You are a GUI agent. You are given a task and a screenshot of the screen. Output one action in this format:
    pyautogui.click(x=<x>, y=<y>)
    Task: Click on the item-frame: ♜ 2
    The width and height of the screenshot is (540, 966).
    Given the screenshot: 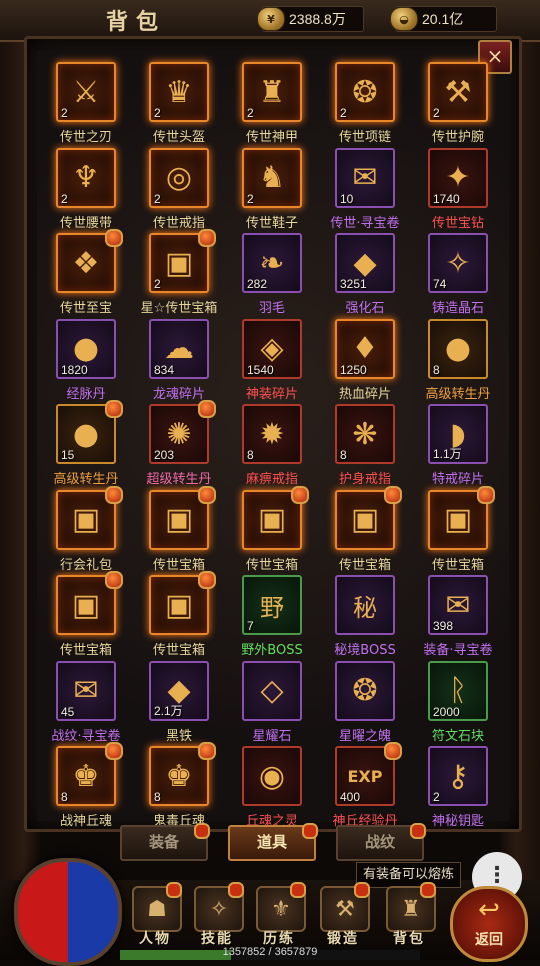 What is the action you would take?
    pyautogui.click(x=272, y=92)
    